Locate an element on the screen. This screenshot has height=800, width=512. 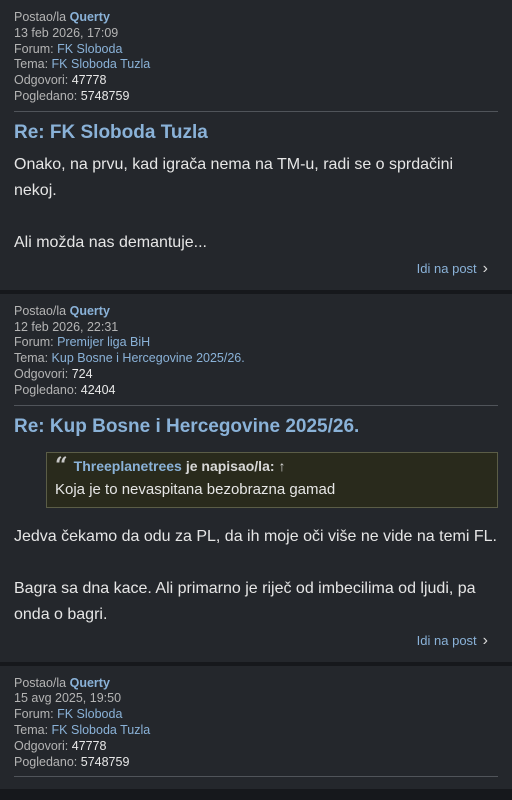
quote-header: “ Threeplanetrees je napisao/la: ↑ is located at coordinates (272, 465).